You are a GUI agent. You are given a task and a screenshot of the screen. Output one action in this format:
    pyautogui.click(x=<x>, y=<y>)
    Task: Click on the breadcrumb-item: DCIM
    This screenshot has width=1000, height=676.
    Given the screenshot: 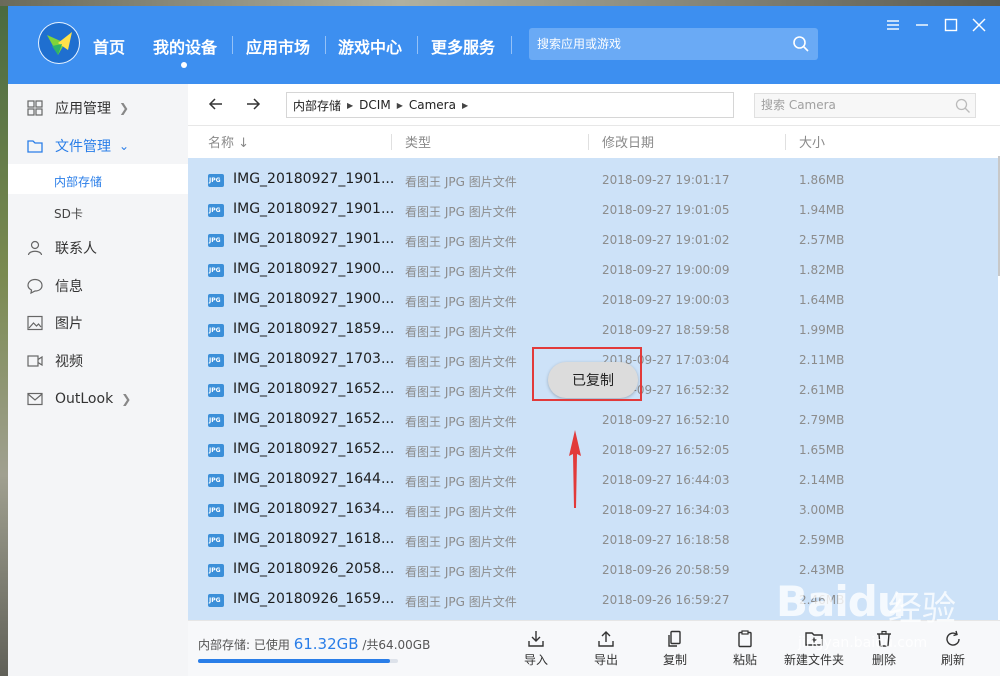 What is the action you would take?
    pyautogui.click(x=375, y=105)
    